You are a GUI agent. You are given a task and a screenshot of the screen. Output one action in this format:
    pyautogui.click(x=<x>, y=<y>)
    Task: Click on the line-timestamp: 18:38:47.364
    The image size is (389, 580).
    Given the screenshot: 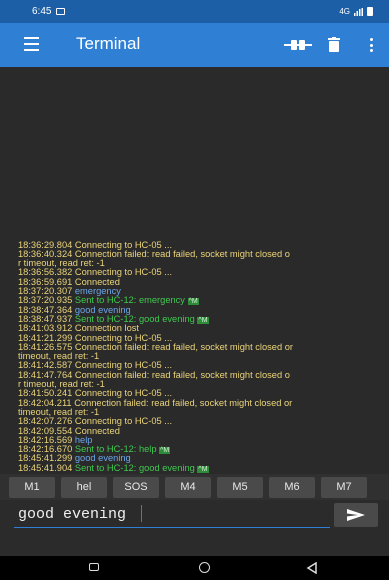 What is the action you would take?
    pyautogui.click(x=45, y=310)
    